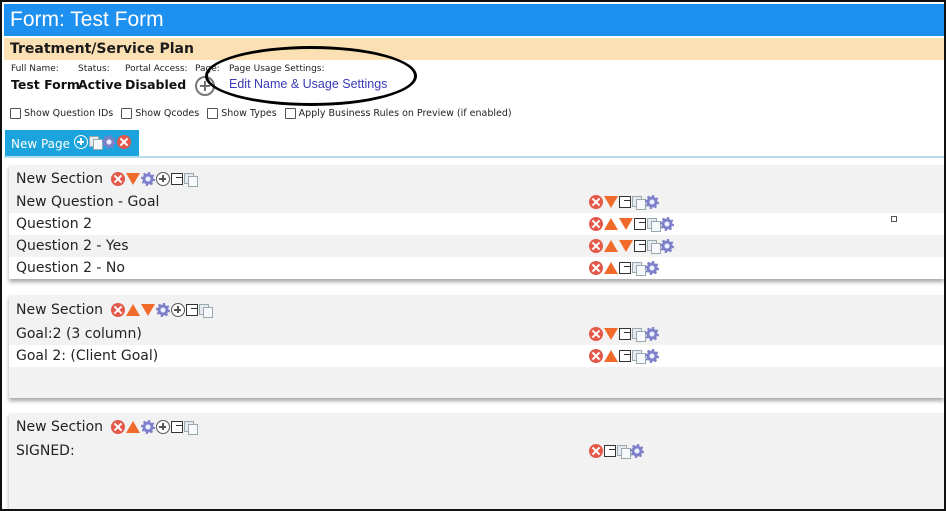 This screenshot has width=946, height=511. I want to click on show-types-checkbox, so click(213, 113).